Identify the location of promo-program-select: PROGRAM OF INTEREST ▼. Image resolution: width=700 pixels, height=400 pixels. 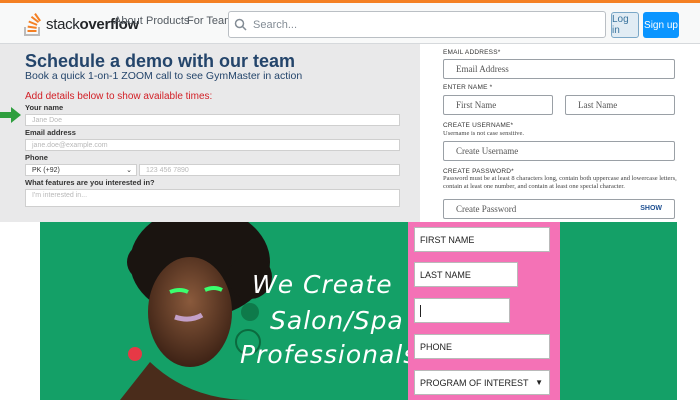
(482, 382).